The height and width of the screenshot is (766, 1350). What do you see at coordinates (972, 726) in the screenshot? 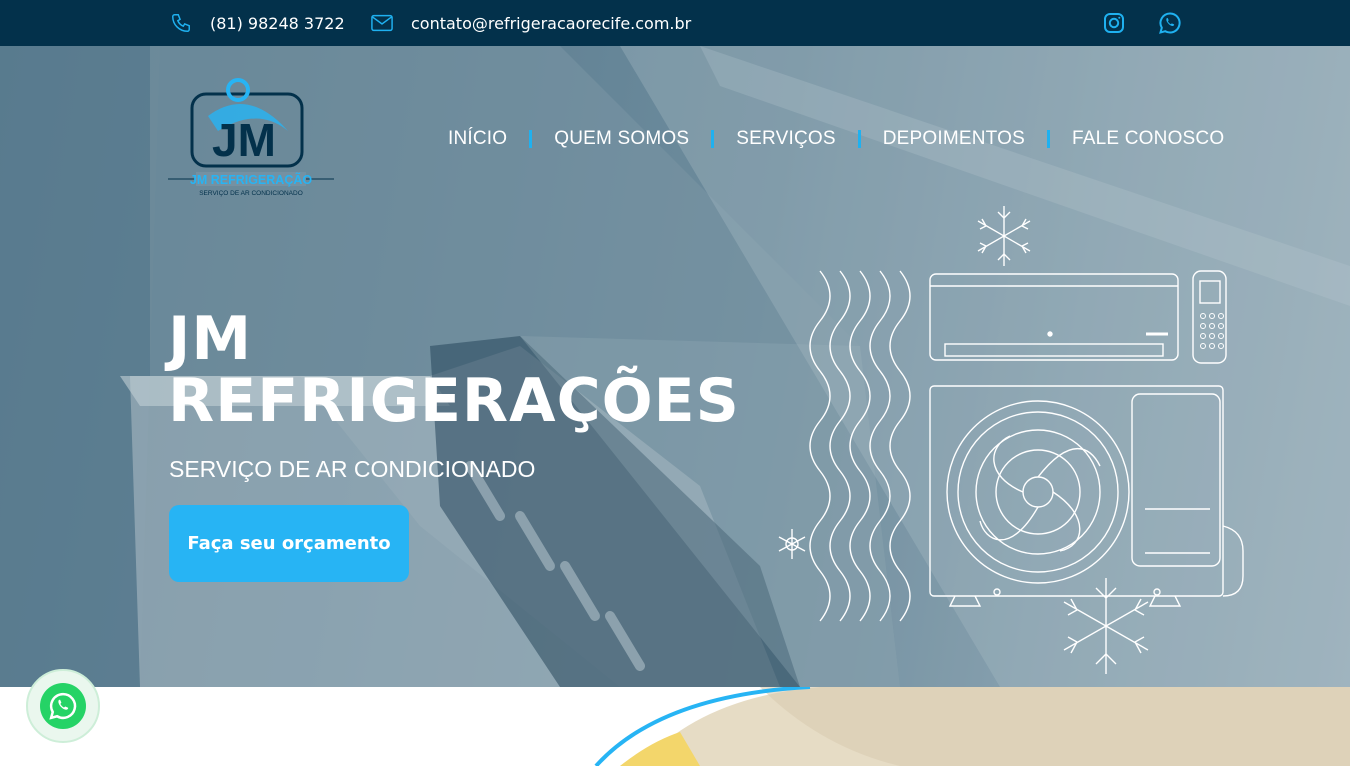
I see `decorative-wave` at bounding box center [972, 726].